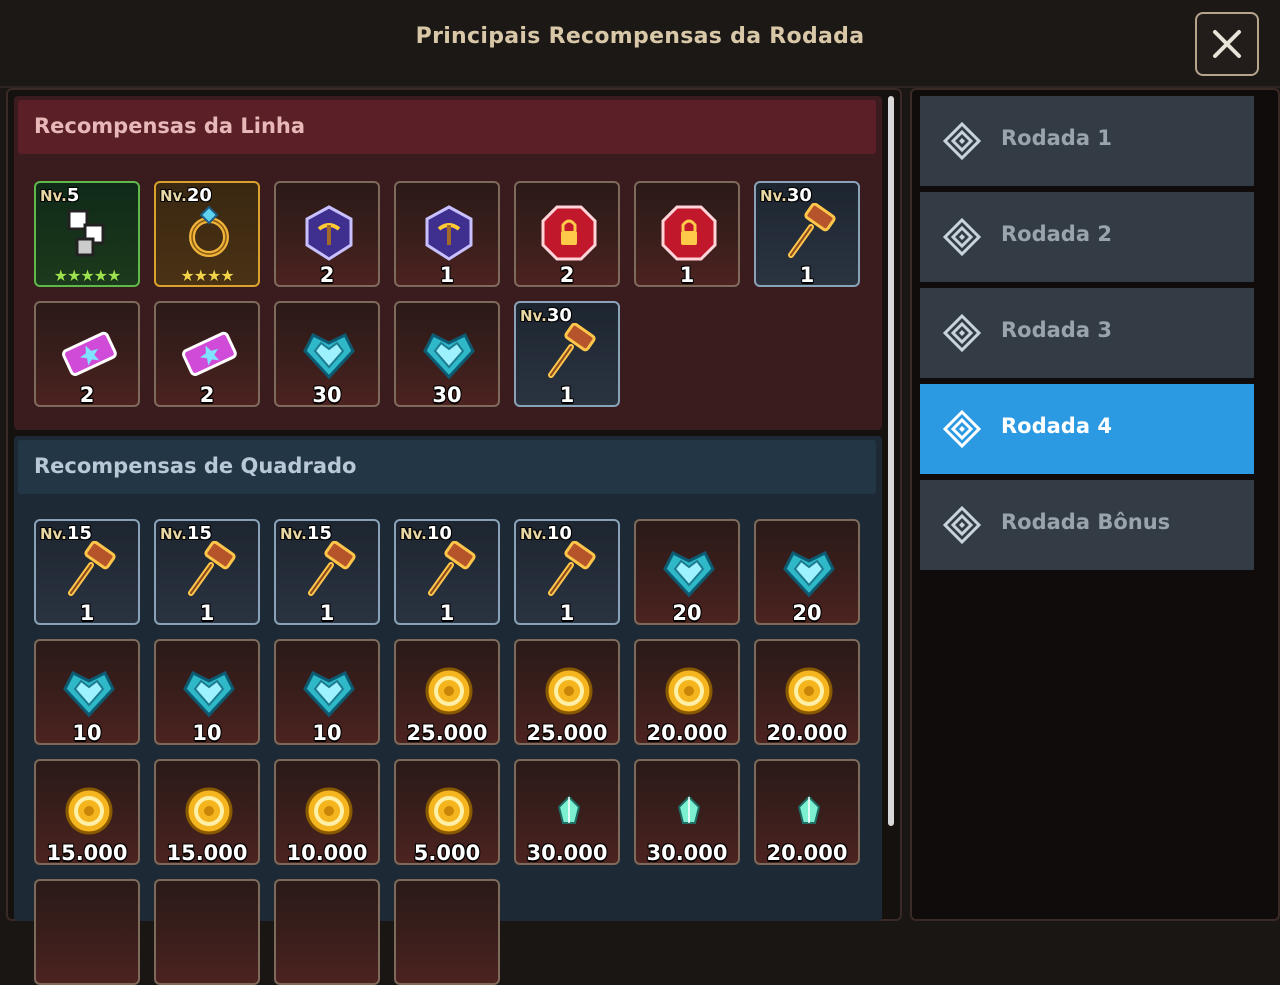  I want to click on item-level: Nv.10, so click(426, 533).